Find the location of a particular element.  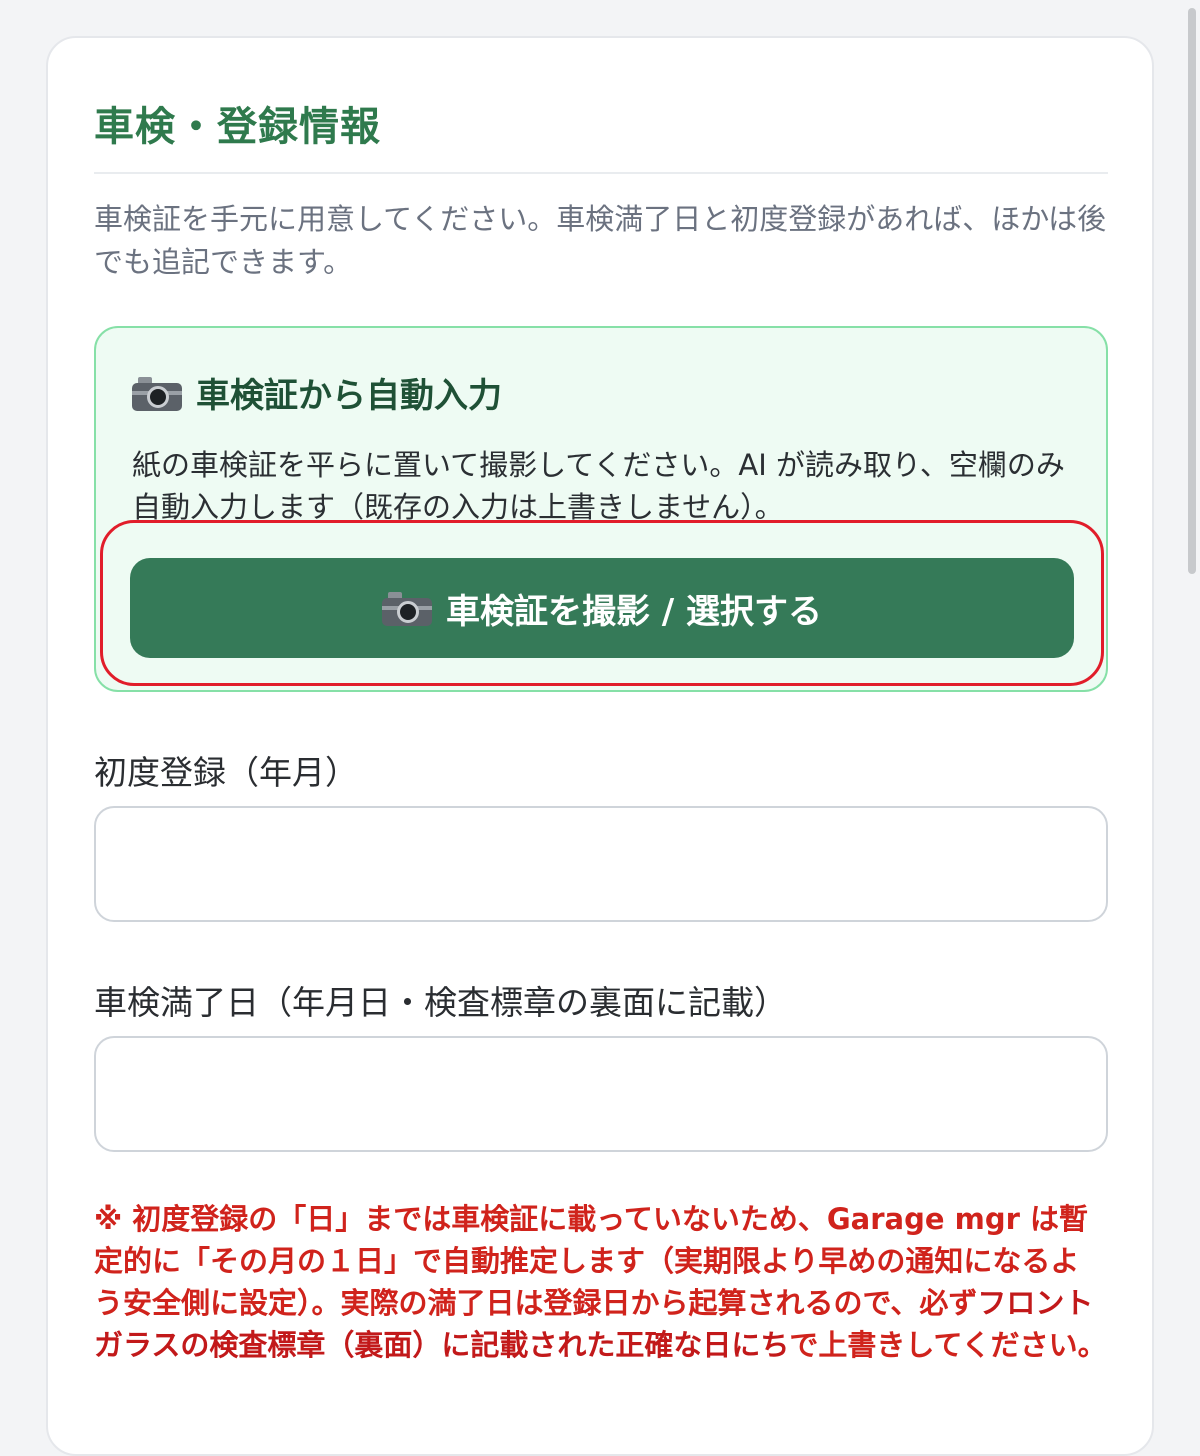

title-divider is located at coordinates (601, 173).